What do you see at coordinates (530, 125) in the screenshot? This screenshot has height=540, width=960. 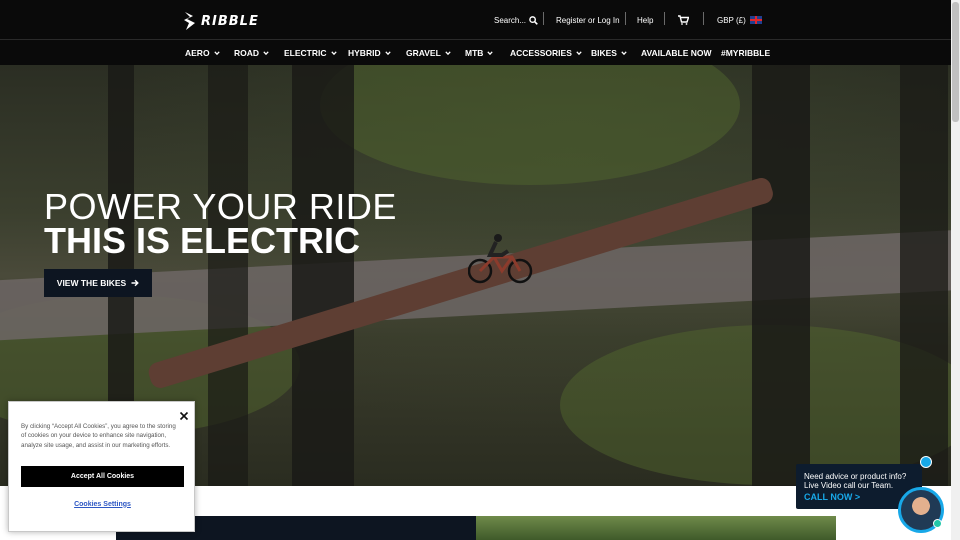 I see `hero-foliage` at bounding box center [530, 125].